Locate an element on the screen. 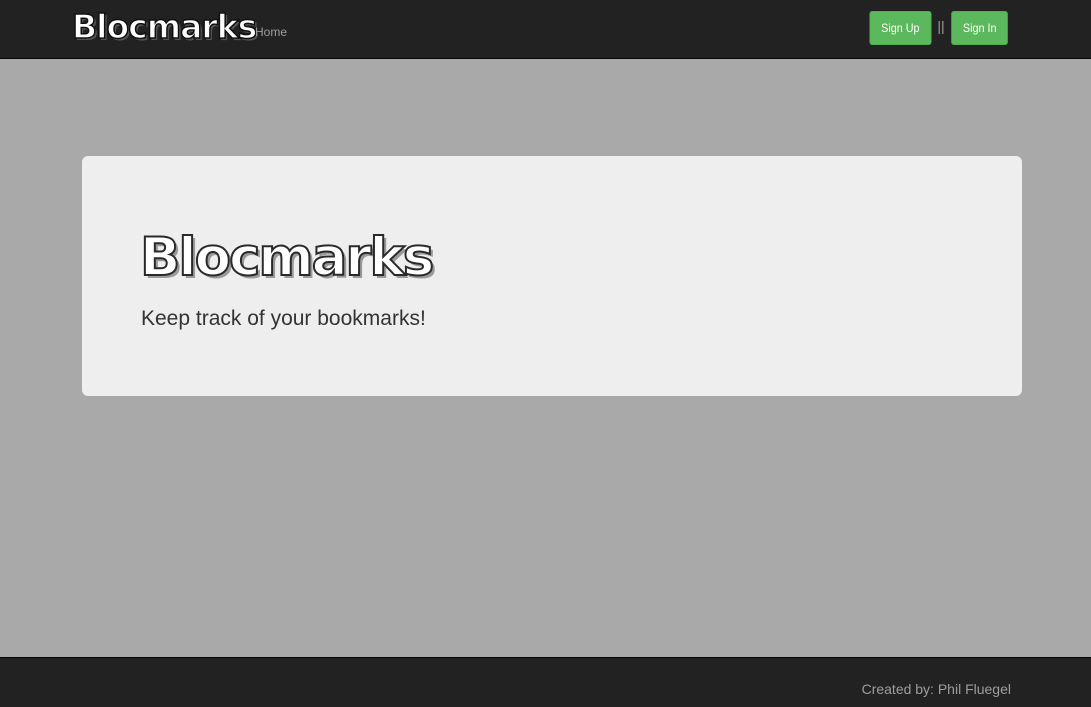 This screenshot has width=1091, height=707. hero-title: Blocmarks is located at coordinates (287, 257).